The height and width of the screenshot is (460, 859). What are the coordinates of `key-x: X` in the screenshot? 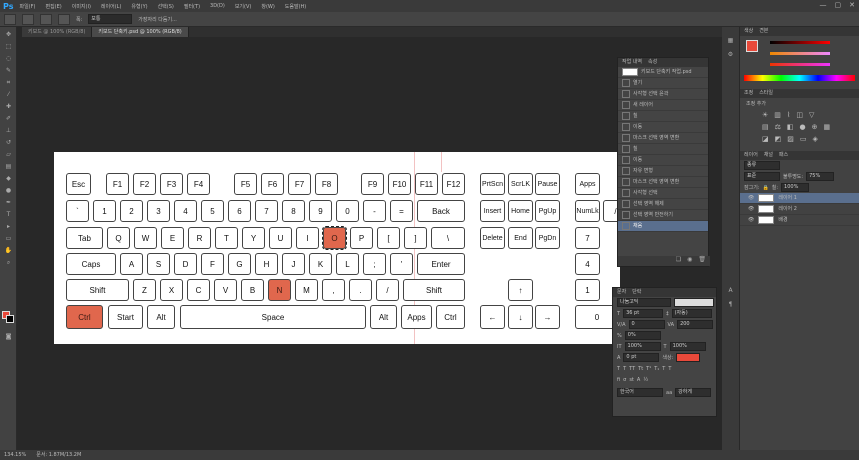 It's located at (171, 290).